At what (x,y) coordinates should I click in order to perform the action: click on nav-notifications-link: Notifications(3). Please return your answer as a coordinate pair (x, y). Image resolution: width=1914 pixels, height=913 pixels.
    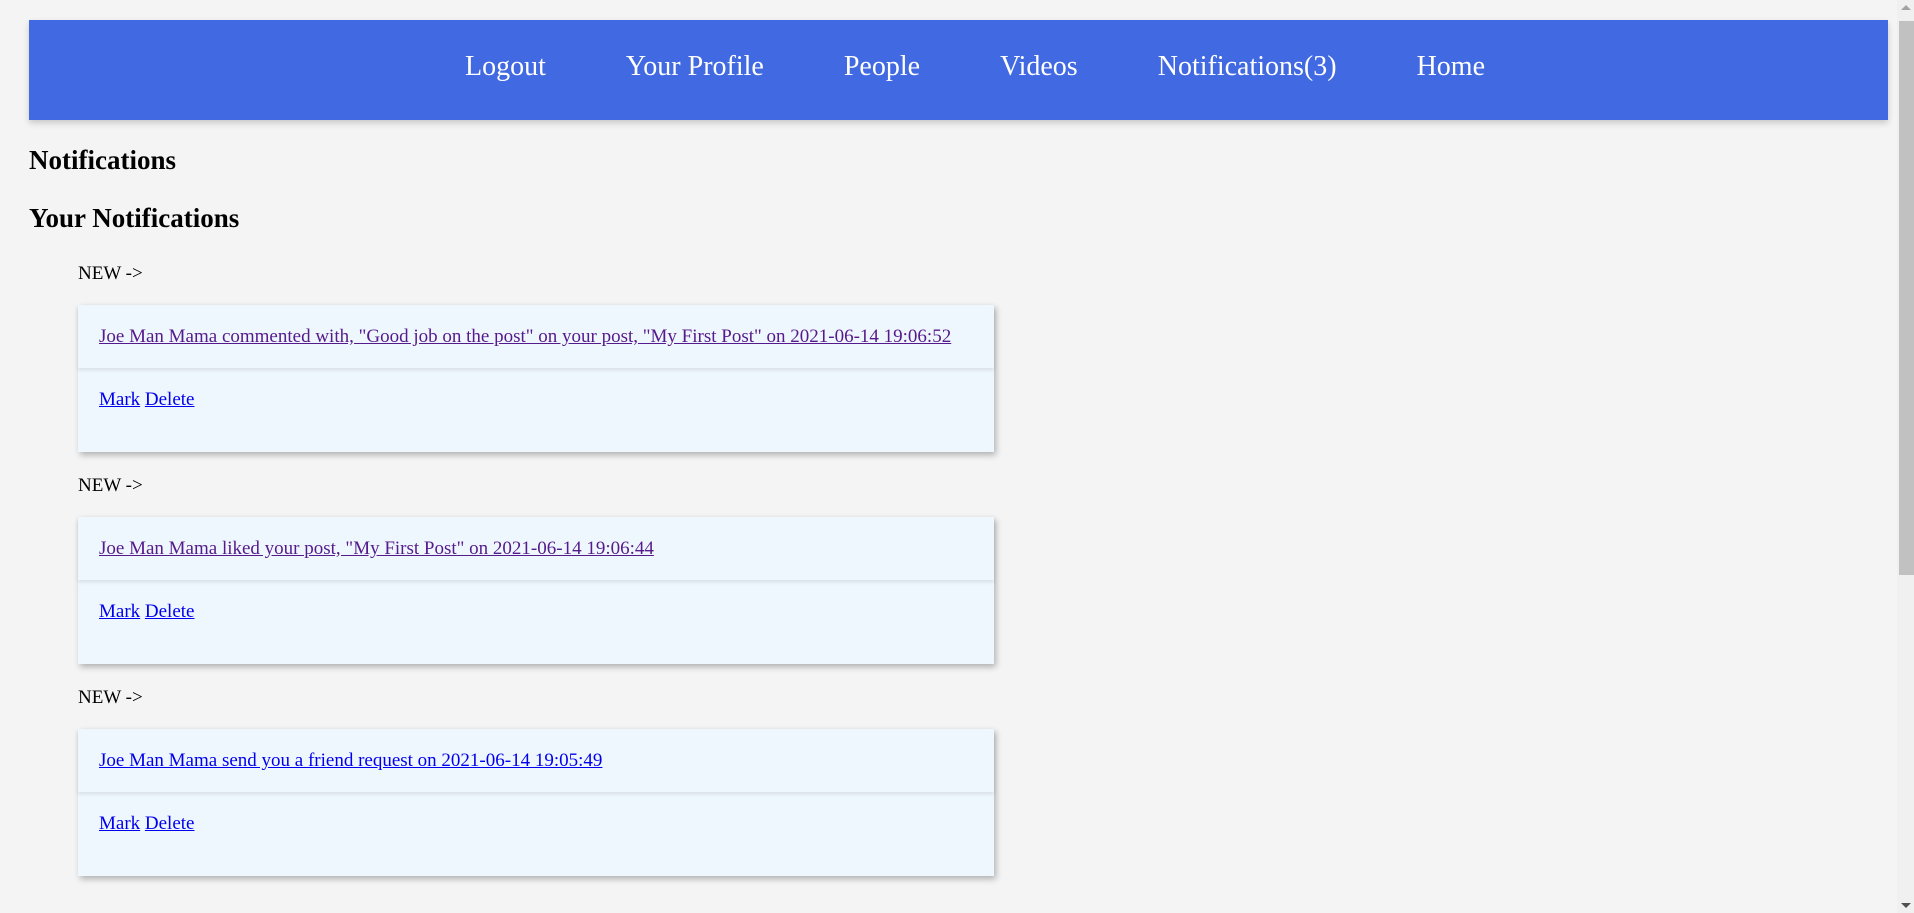
    Looking at the image, I should click on (1247, 70).